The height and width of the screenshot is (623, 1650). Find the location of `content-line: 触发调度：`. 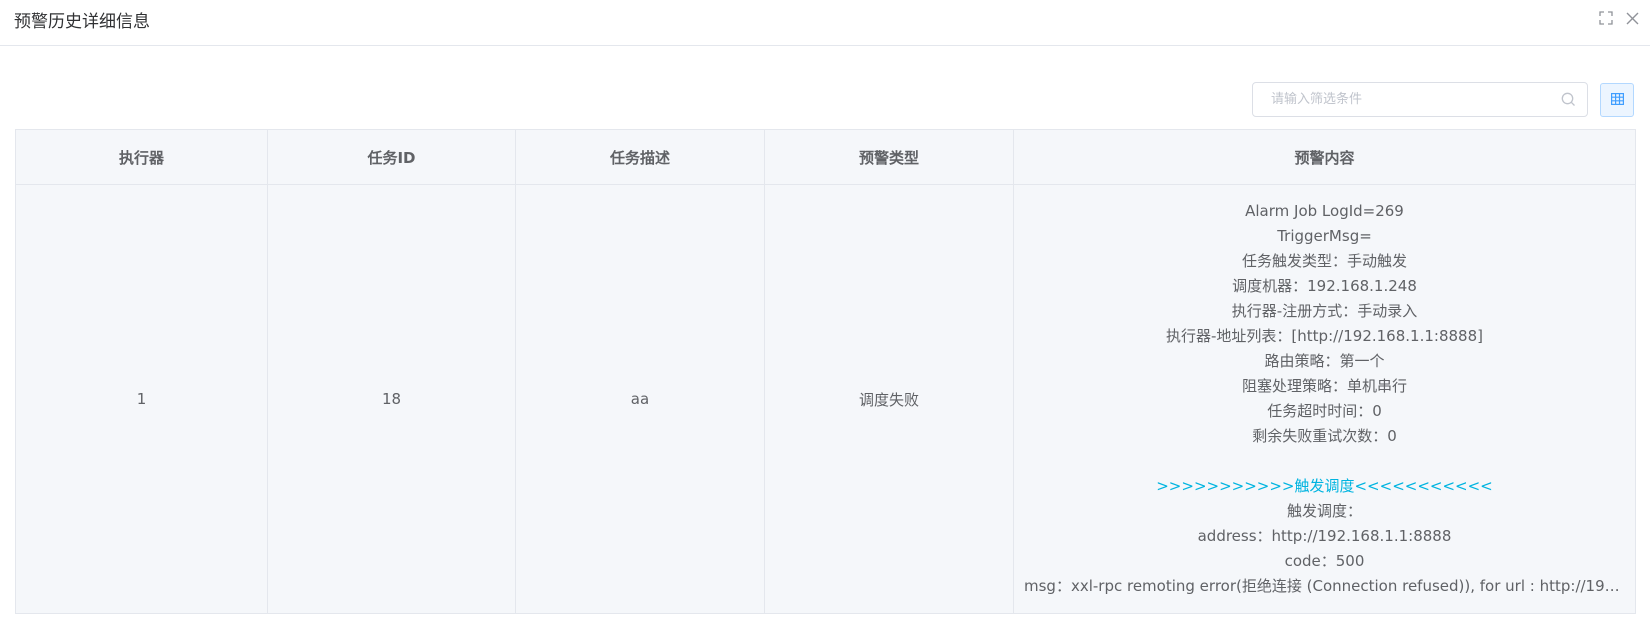

content-line: 触发调度： is located at coordinates (1324, 511).